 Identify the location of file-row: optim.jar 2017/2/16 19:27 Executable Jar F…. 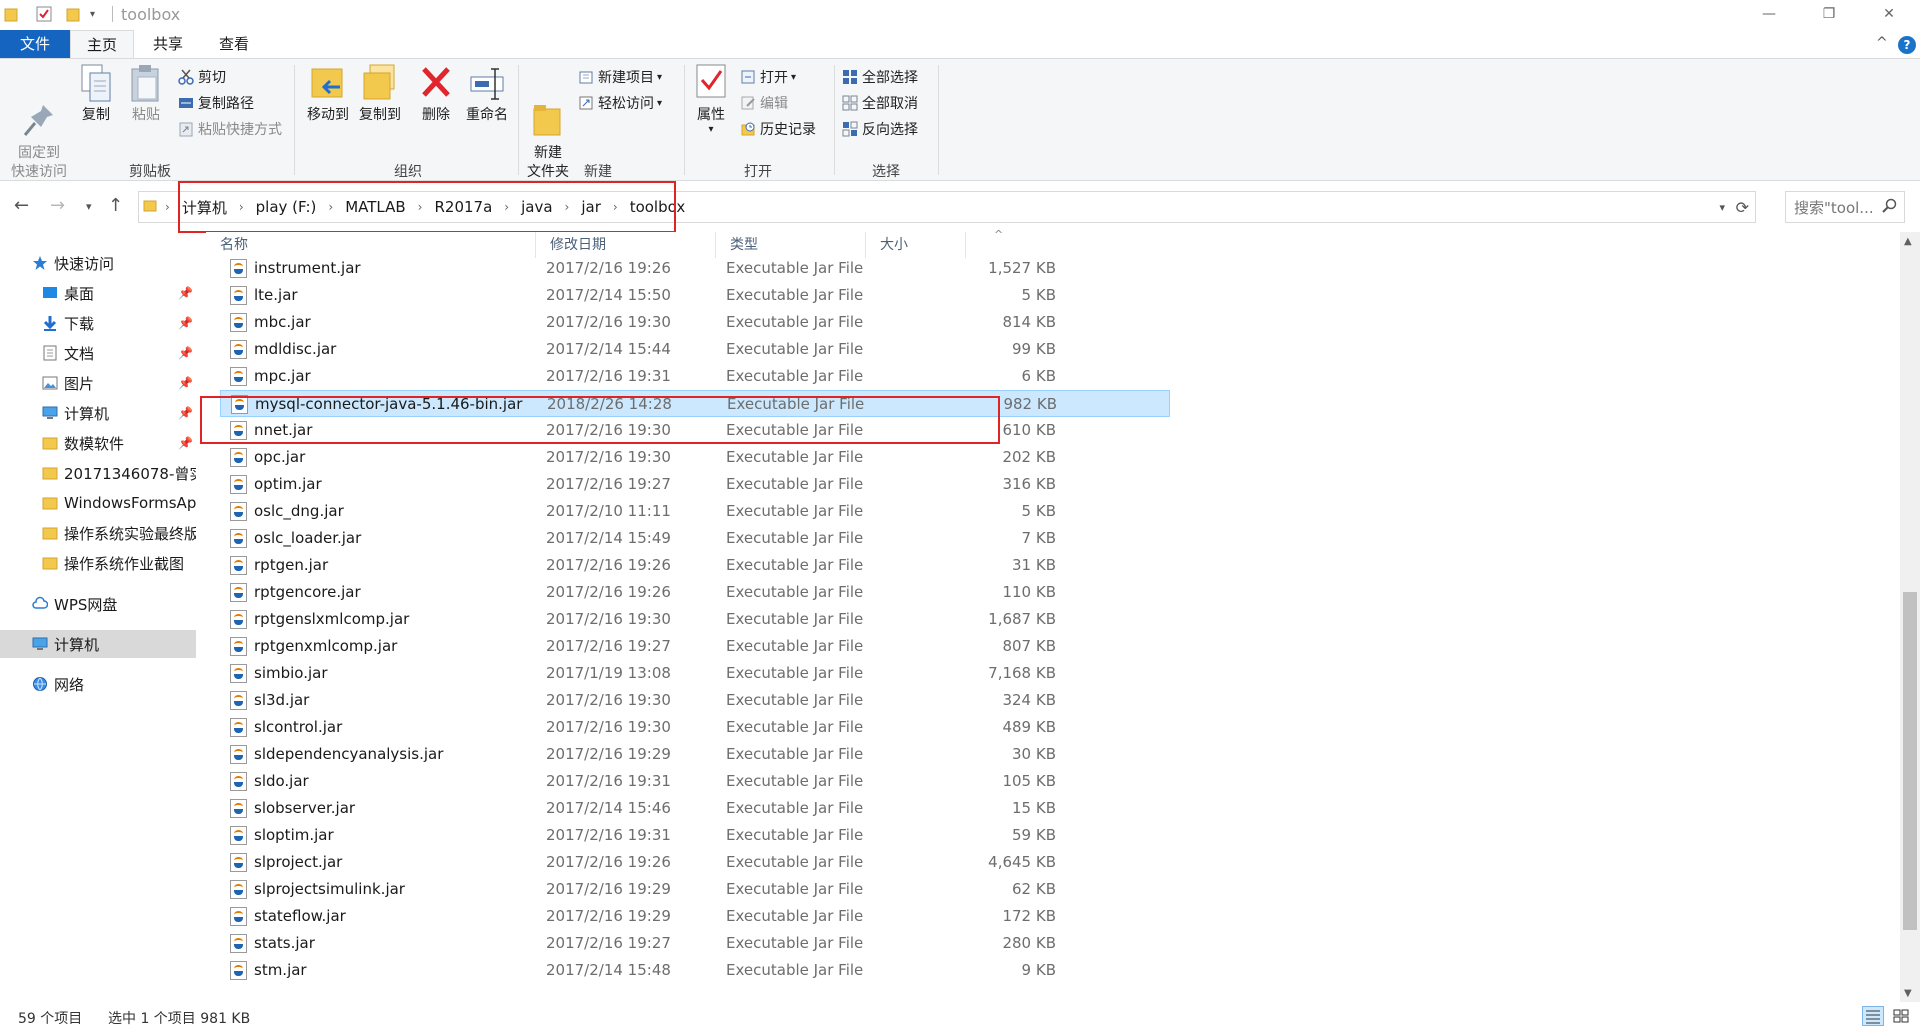
(695, 484).